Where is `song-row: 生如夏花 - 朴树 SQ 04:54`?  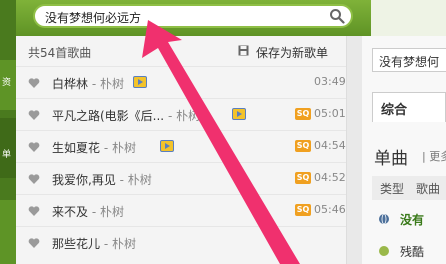 song-row: 生如夏花 - 朴树 SQ 04:54 is located at coordinates (181, 146).